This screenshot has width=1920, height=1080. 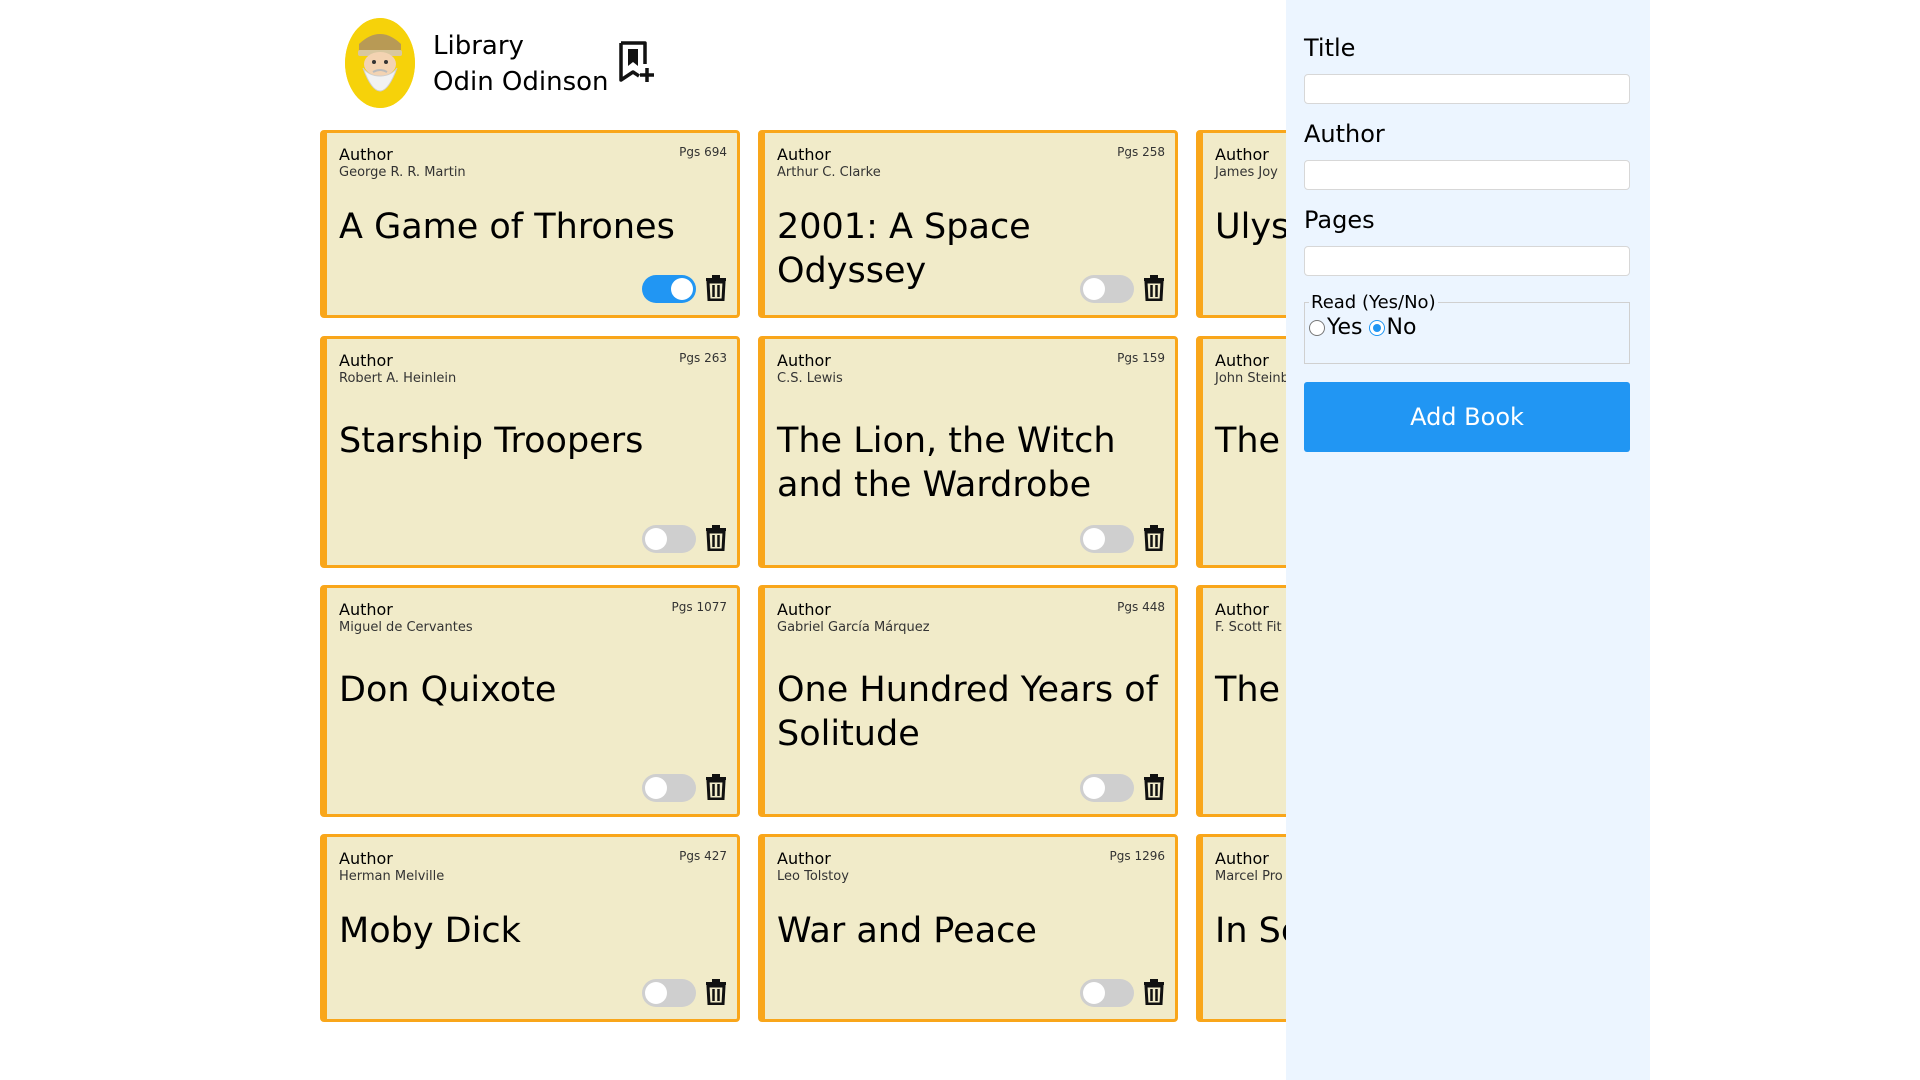 What do you see at coordinates (507, 227) in the screenshot?
I see `book-title: A Game of Thrones` at bounding box center [507, 227].